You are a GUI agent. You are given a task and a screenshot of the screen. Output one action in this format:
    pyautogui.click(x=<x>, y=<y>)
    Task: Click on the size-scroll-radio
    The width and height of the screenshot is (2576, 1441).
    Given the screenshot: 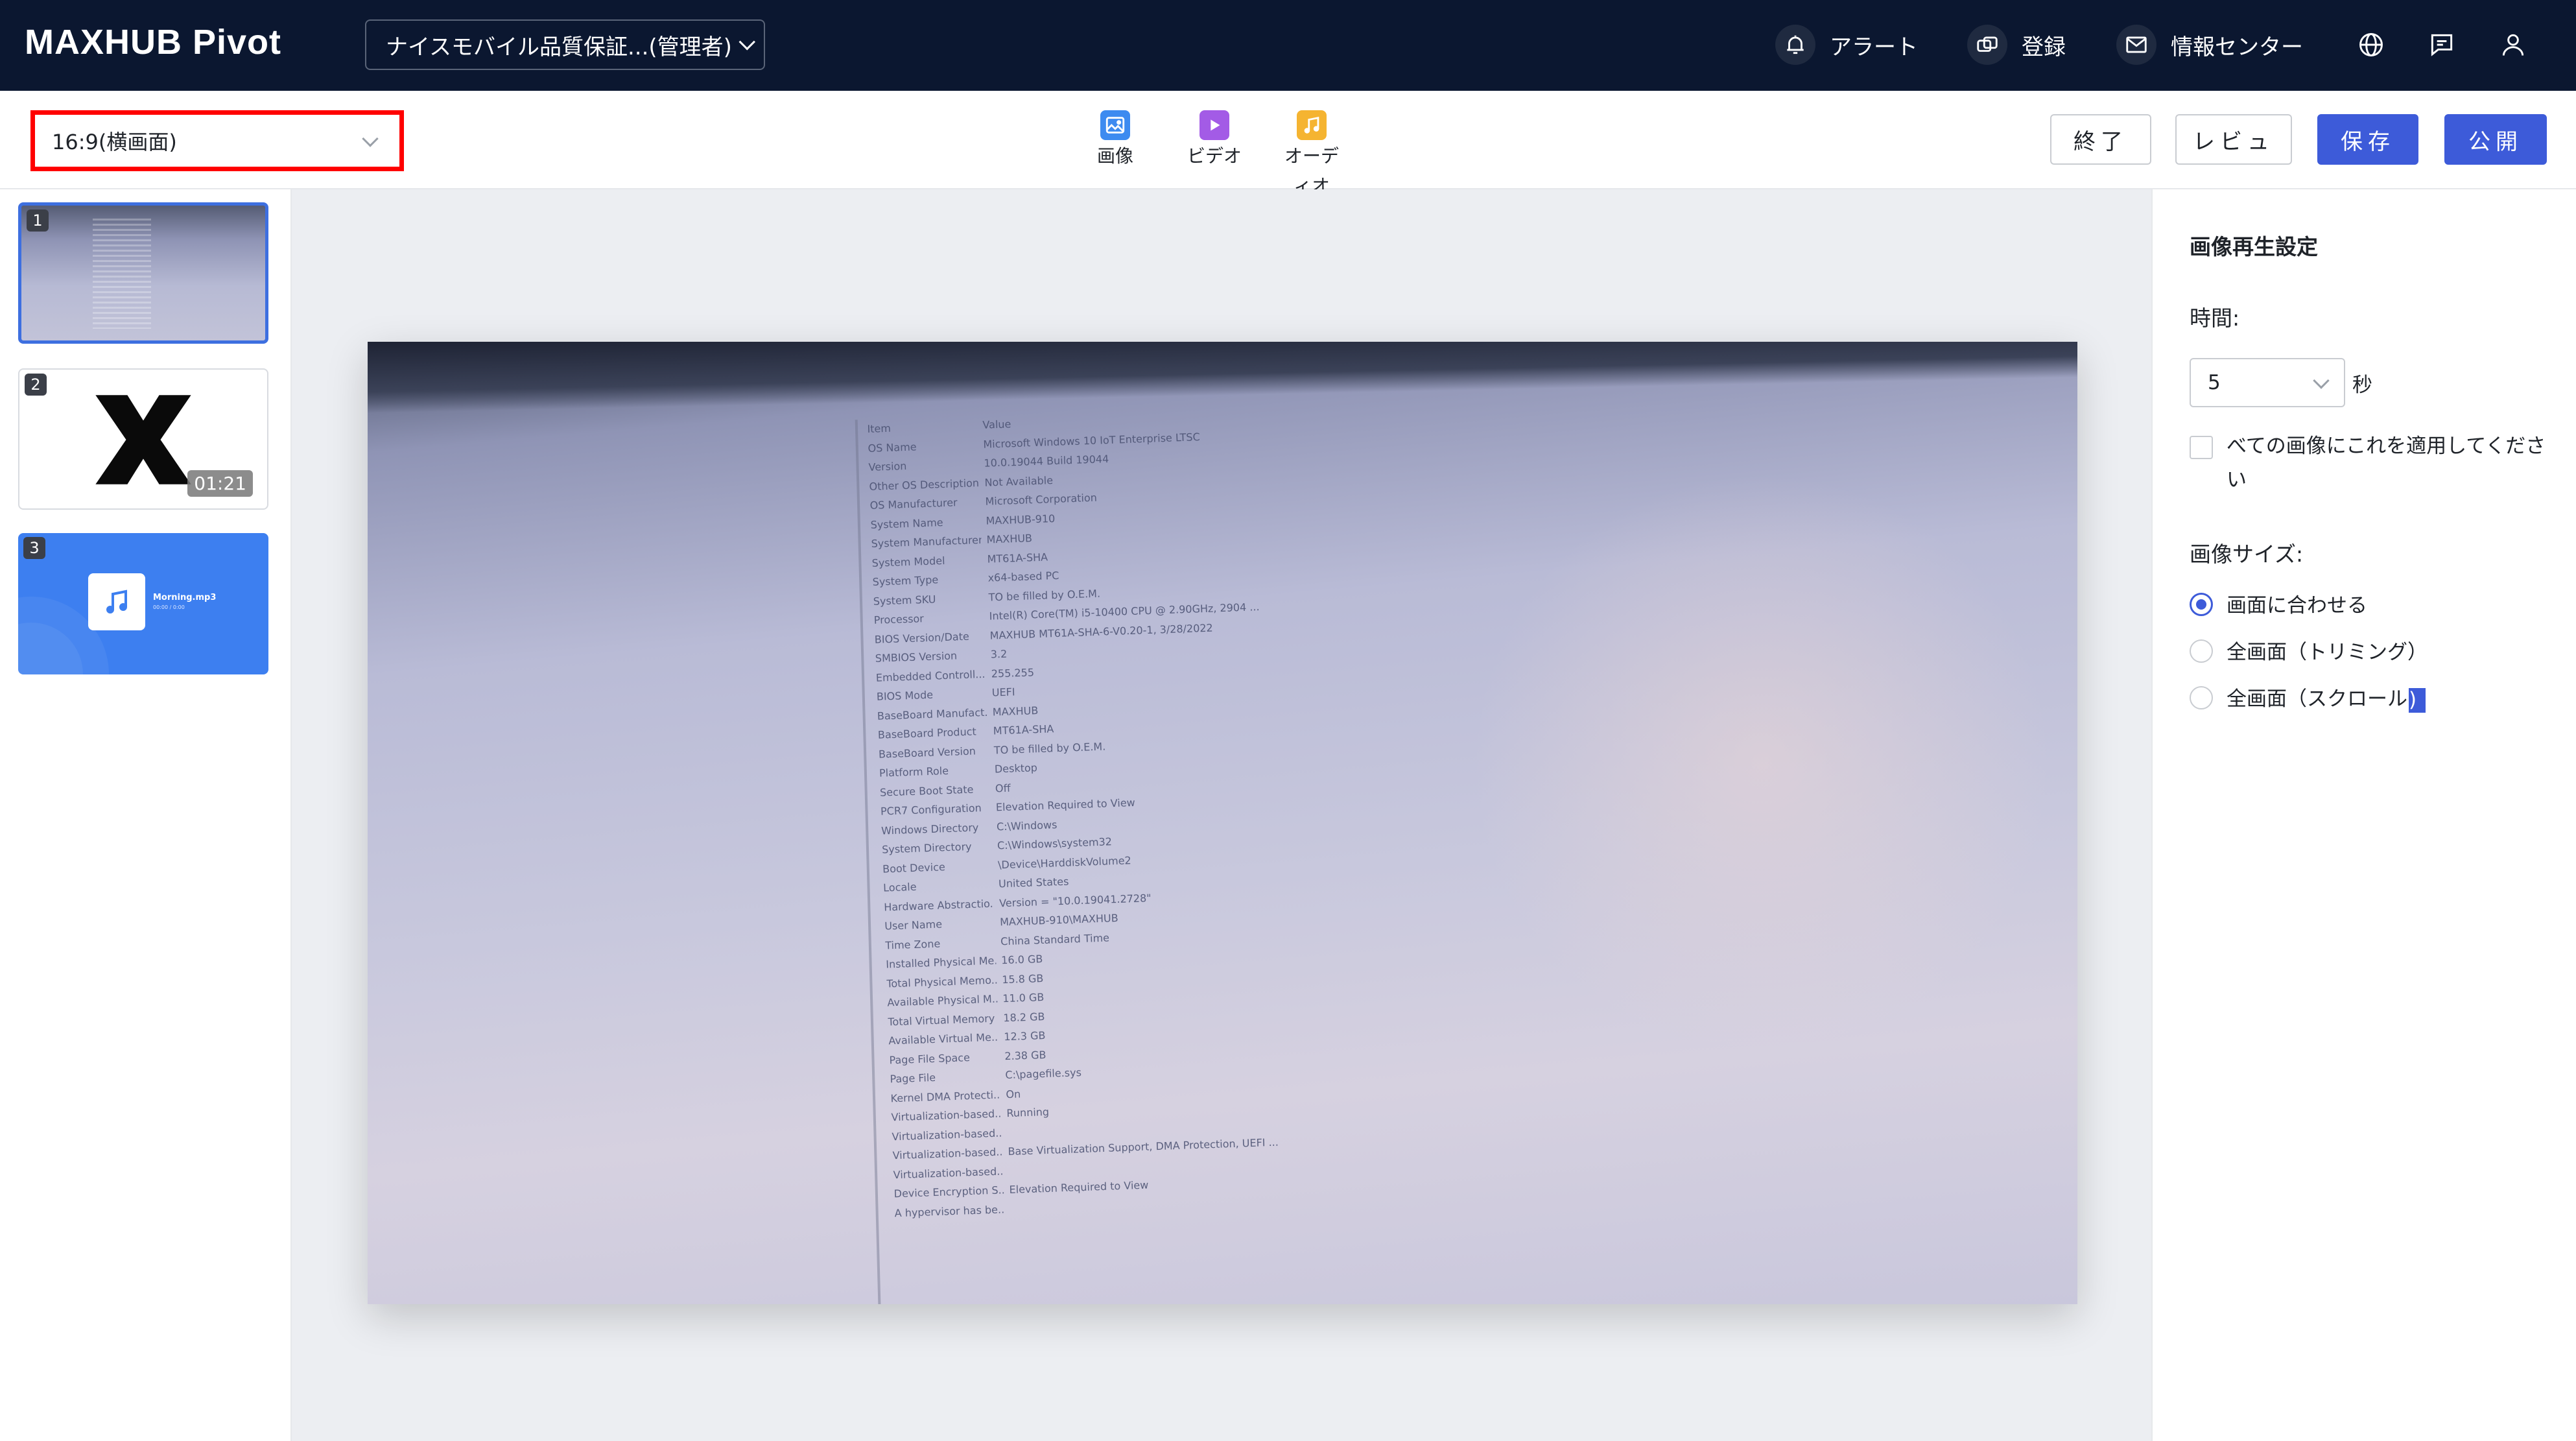 What is the action you would take?
    pyautogui.click(x=2201, y=697)
    